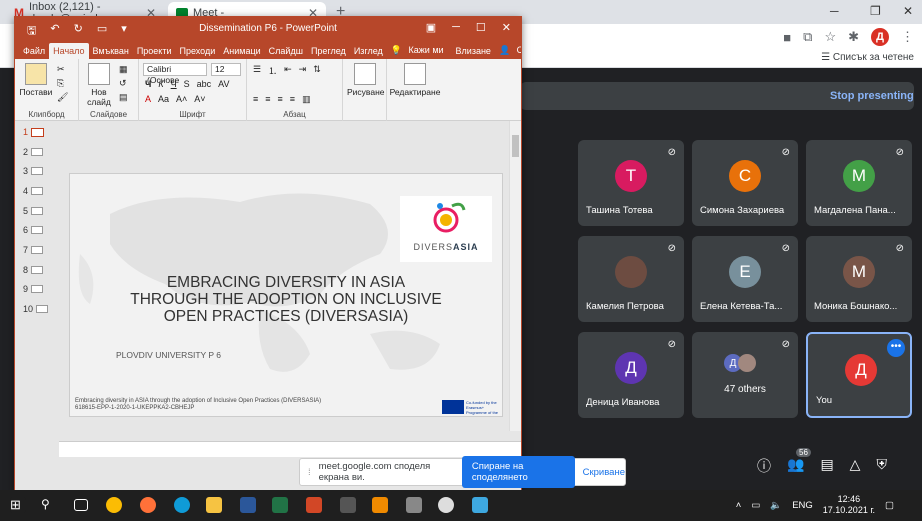 The height and width of the screenshot is (521, 922). Describe the element at coordinates (604, 472) in the screenshot. I see `hide-button: Скриване` at that location.